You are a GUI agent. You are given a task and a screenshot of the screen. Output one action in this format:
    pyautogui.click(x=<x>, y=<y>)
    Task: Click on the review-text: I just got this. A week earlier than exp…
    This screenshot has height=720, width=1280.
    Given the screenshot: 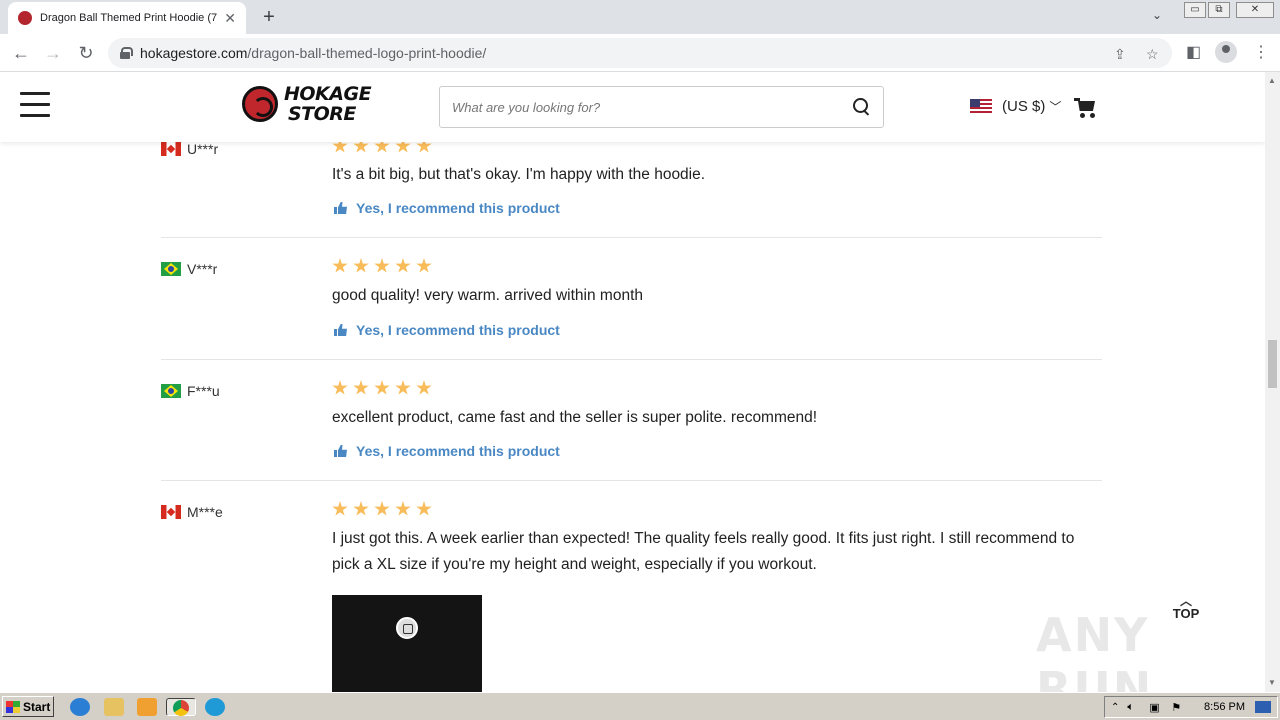 What is the action you would take?
    pyautogui.click(x=703, y=551)
    